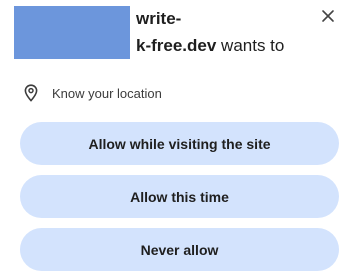  Describe the element at coordinates (176, 45) in the screenshot. I see `dialog-title-site: k-free.dev` at that location.